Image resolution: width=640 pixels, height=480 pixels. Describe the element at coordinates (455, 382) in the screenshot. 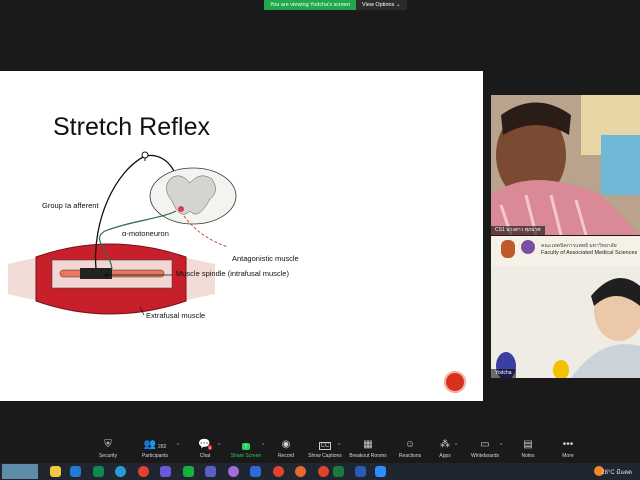

I see `slide-record-indicator-icon` at that location.